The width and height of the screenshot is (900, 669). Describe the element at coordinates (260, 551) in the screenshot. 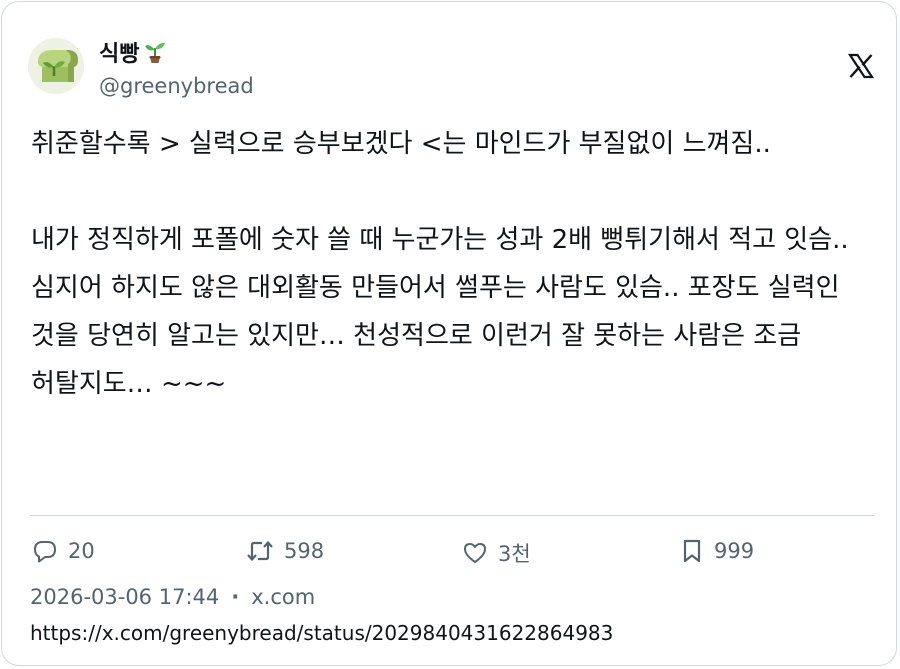

I see `retweet-icon` at that location.